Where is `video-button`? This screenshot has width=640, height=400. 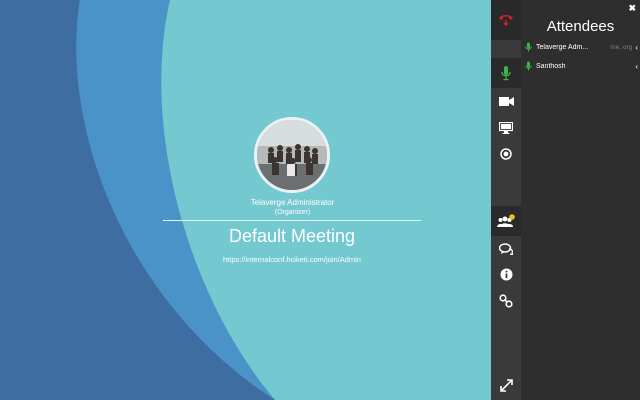 video-button is located at coordinates (506, 101).